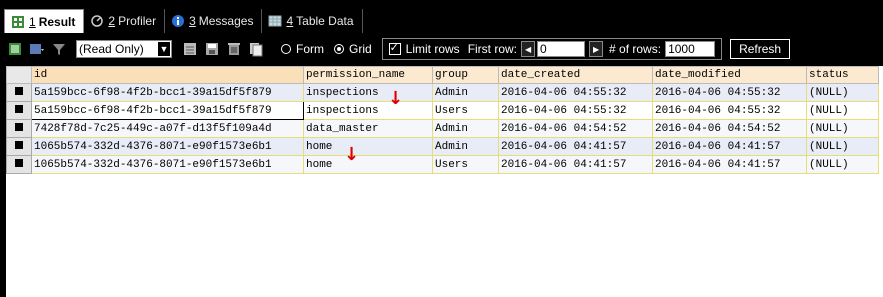 The image size is (883, 297). What do you see at coordinates (360, 49) in the screenshot?
I see `grid-view-label: Grid` at bounding box center [360, 49].